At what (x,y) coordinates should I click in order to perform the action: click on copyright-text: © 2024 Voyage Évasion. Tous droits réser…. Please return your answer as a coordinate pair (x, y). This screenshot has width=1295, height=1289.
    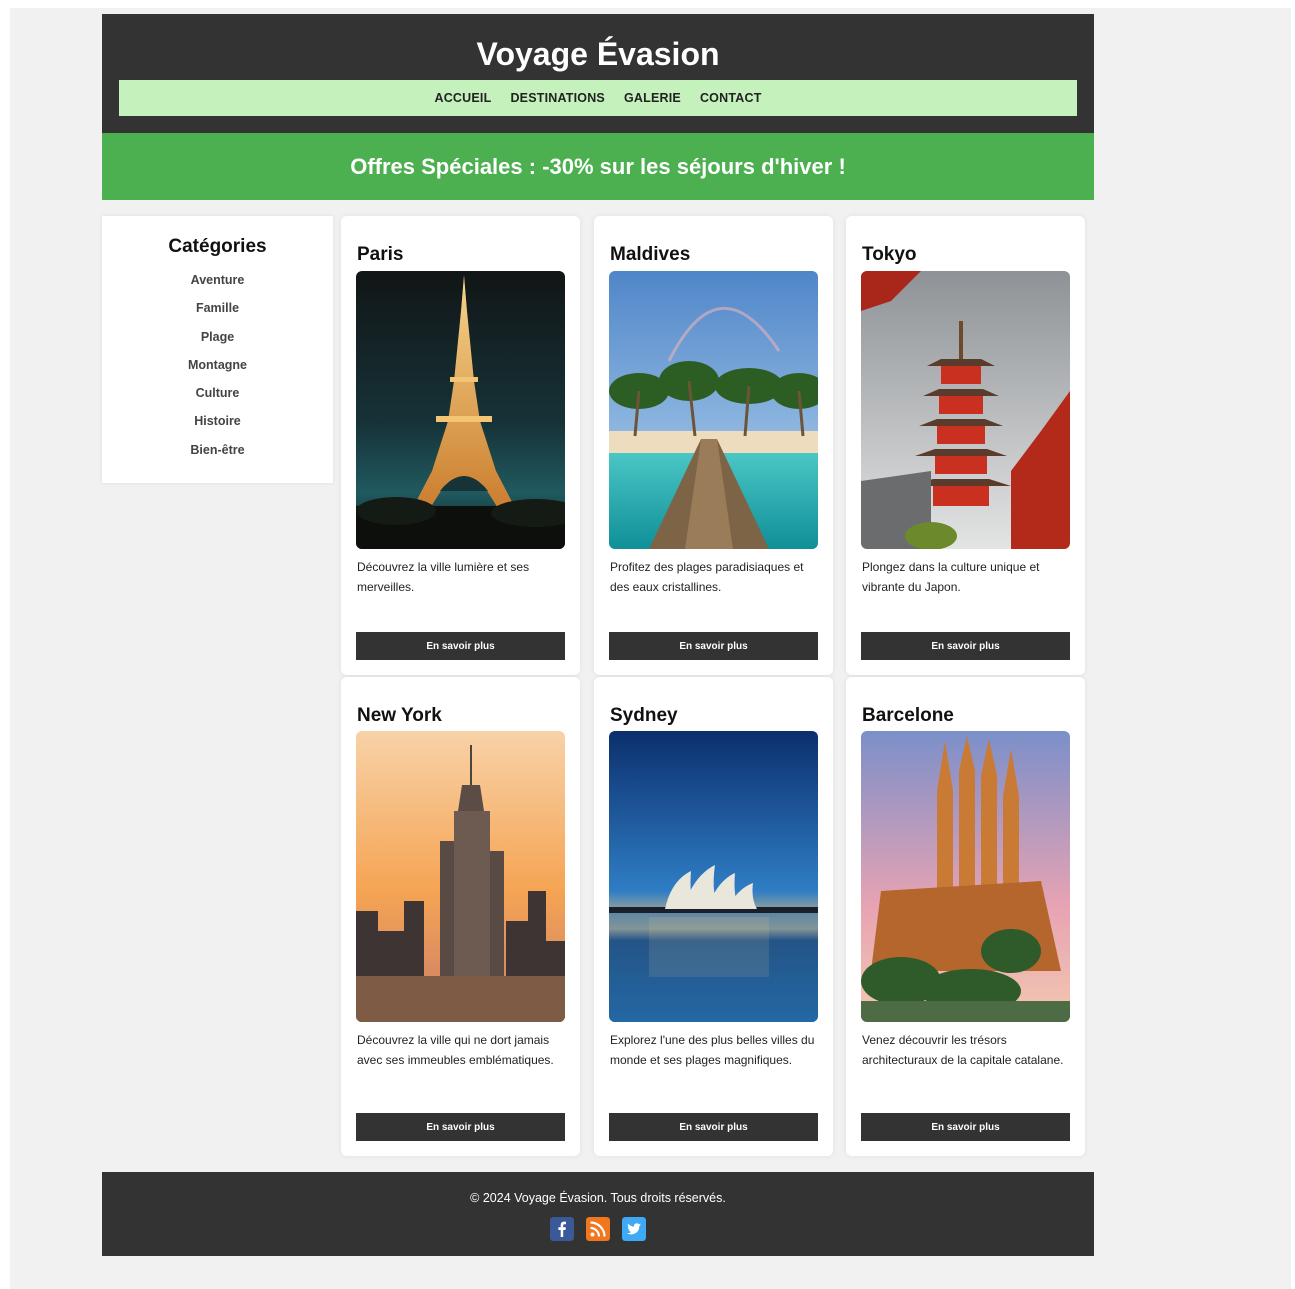
    Looking at the image, I should click on (598, 1198).